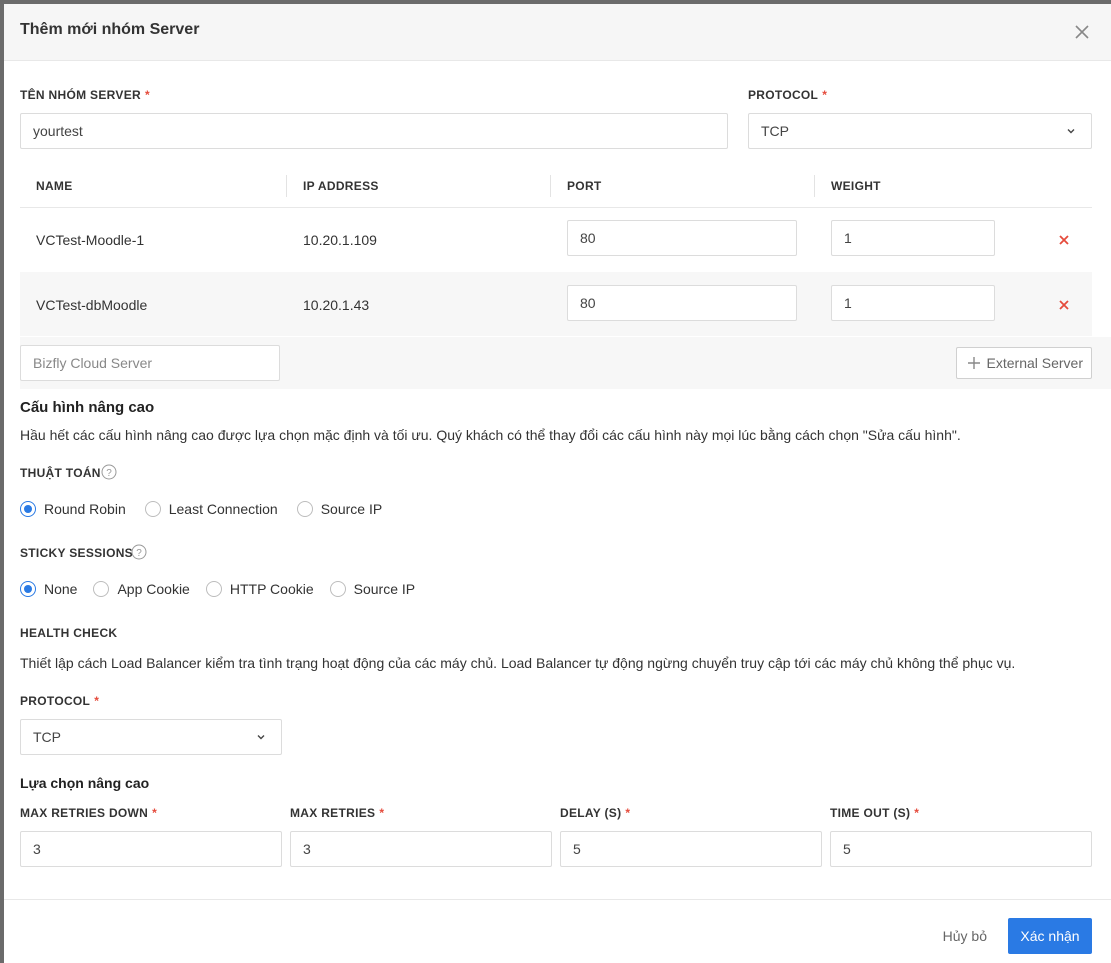 The image size is (1111, 963). What do you see at coordinates (61, 589) in the screenshot?
I see `radio-label: None` at bounding box center [61, 589].